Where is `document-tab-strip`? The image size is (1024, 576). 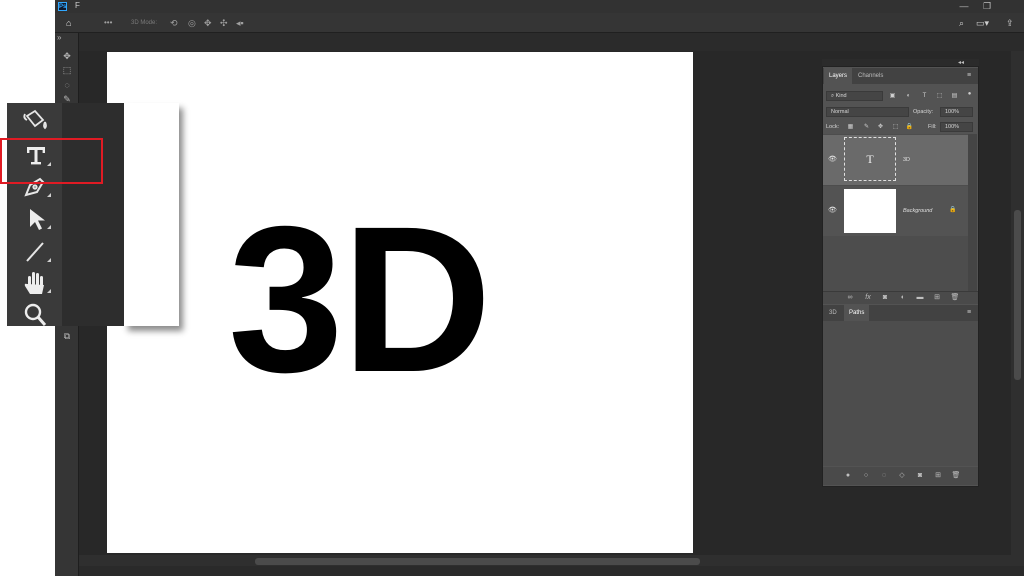 document-tab-strip is located at coordinates (539, 42).